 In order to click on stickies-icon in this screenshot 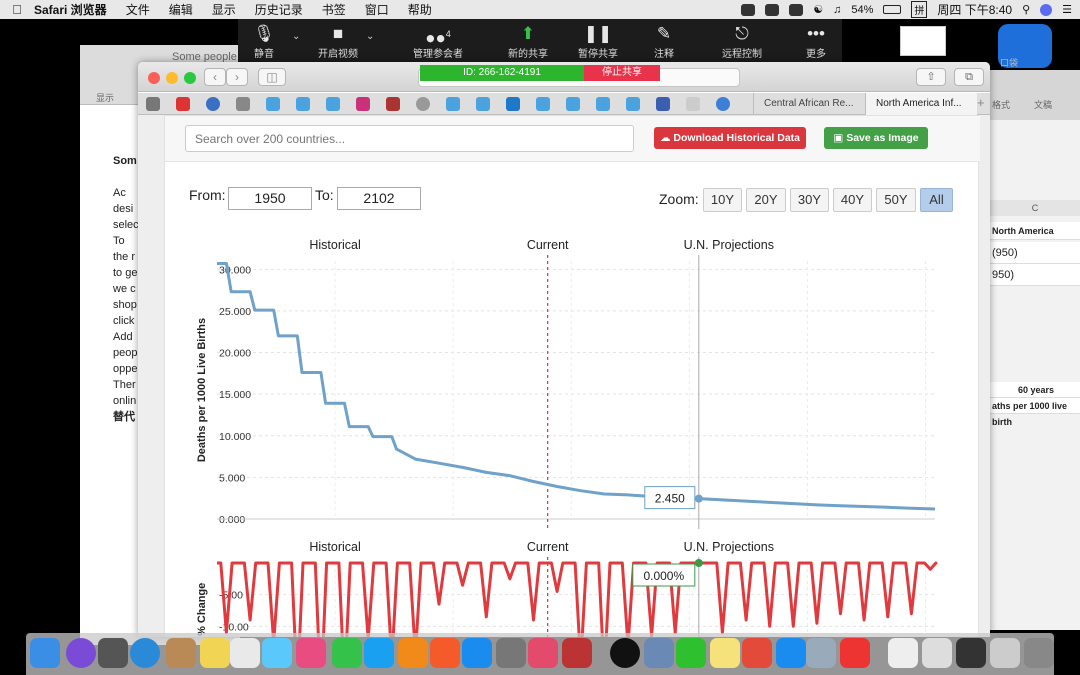, I will do `click(215, 653)`.